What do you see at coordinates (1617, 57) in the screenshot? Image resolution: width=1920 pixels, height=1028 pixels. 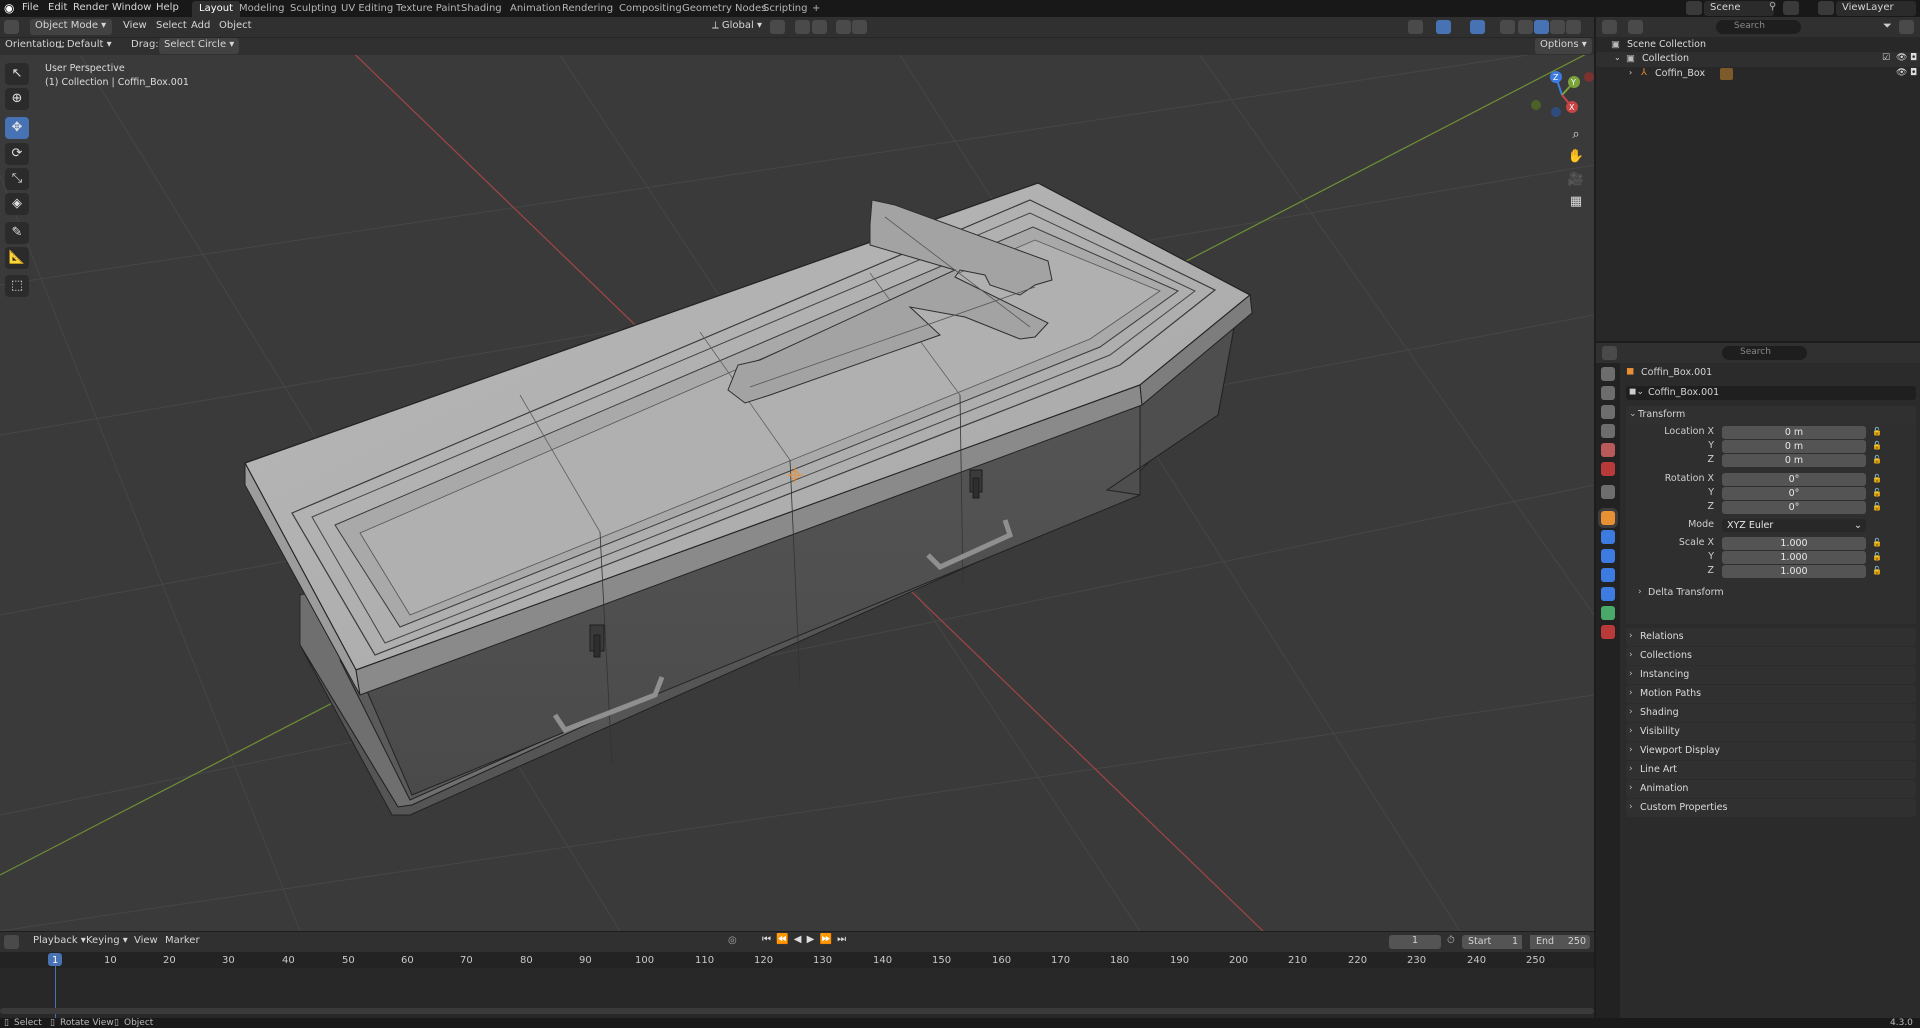 I see `collapse-chevron-icon: ⌄` at bounding box center [1617, 57].